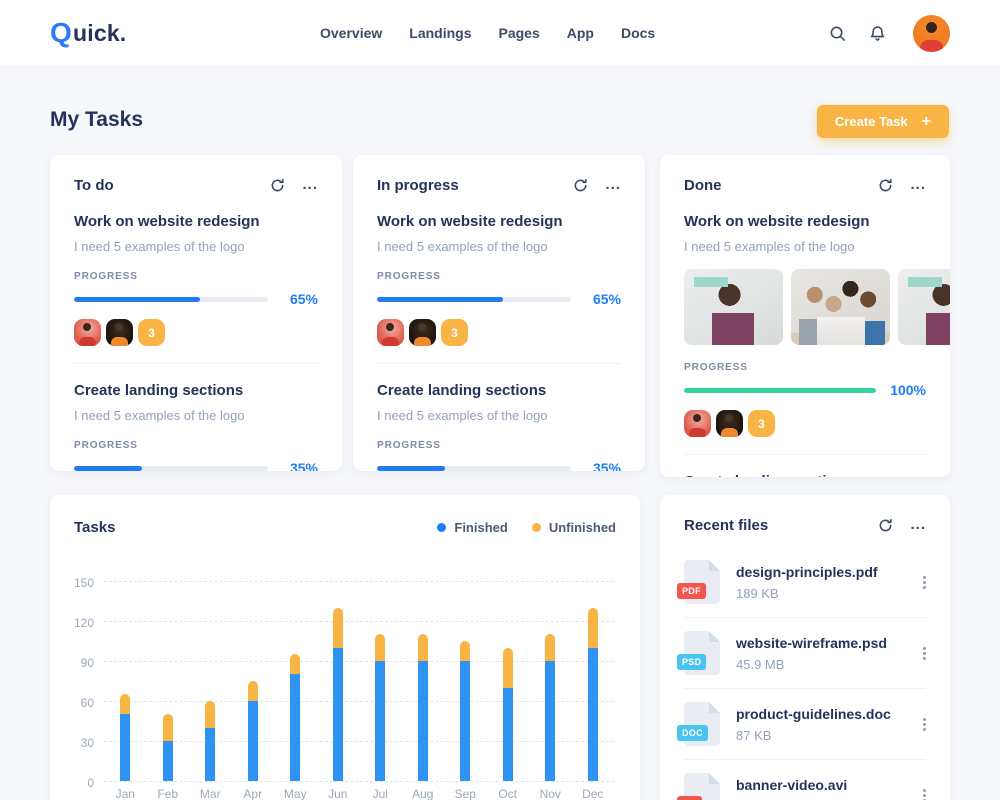  What do you see at coordinates (526, 527) in the screenshot?
I see `chart-legend: Finished Unfinished` at bounding box center [526, 527].